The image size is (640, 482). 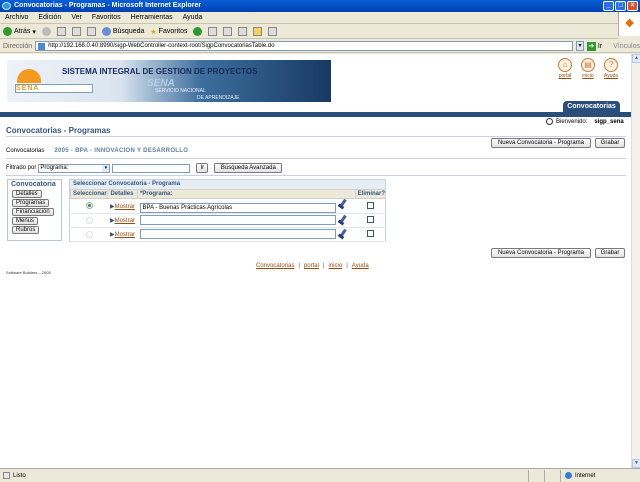 I want to click on programa-field: BPA - Buenas Prácticas Agrícolas, so click(x=237, y=208).